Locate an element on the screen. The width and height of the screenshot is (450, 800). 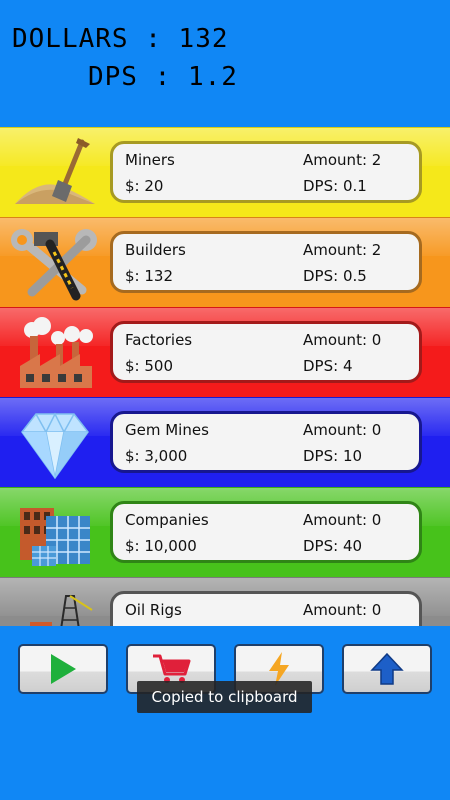
dollars-label: DOLLARS : is located at coordinates (87, 39).